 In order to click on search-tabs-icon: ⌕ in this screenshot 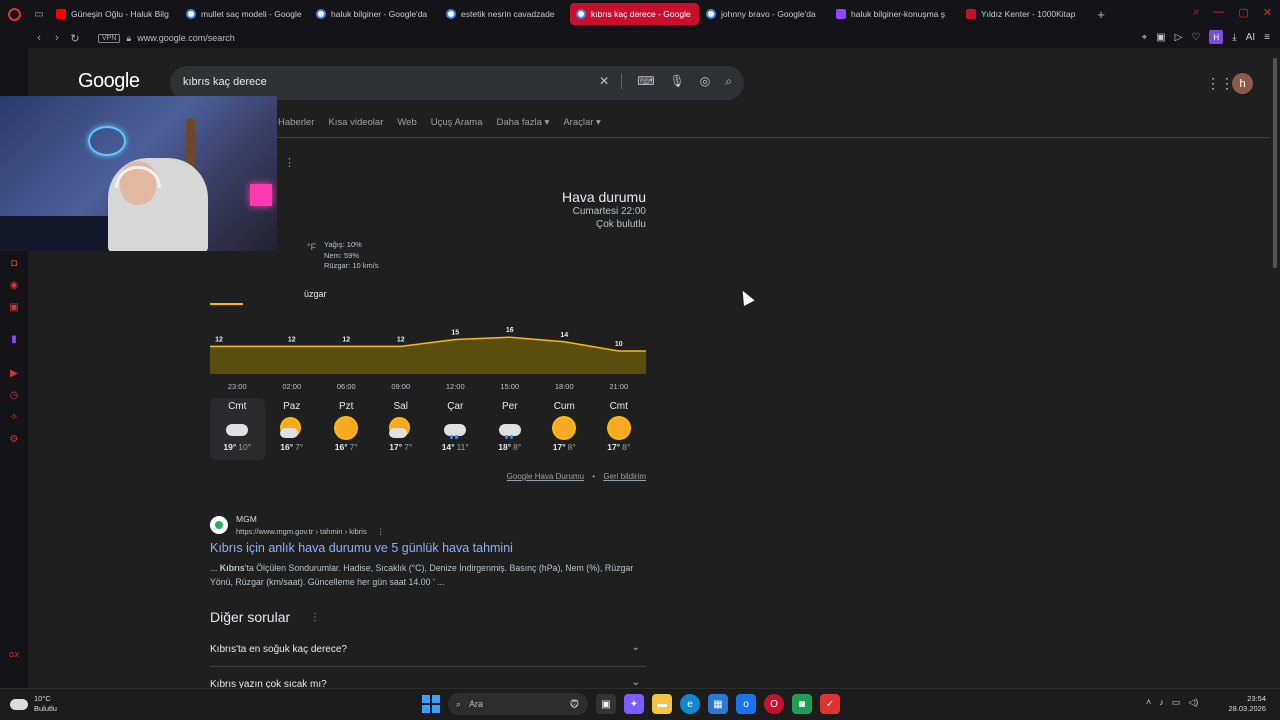, I will do `click(1196, 12)`.